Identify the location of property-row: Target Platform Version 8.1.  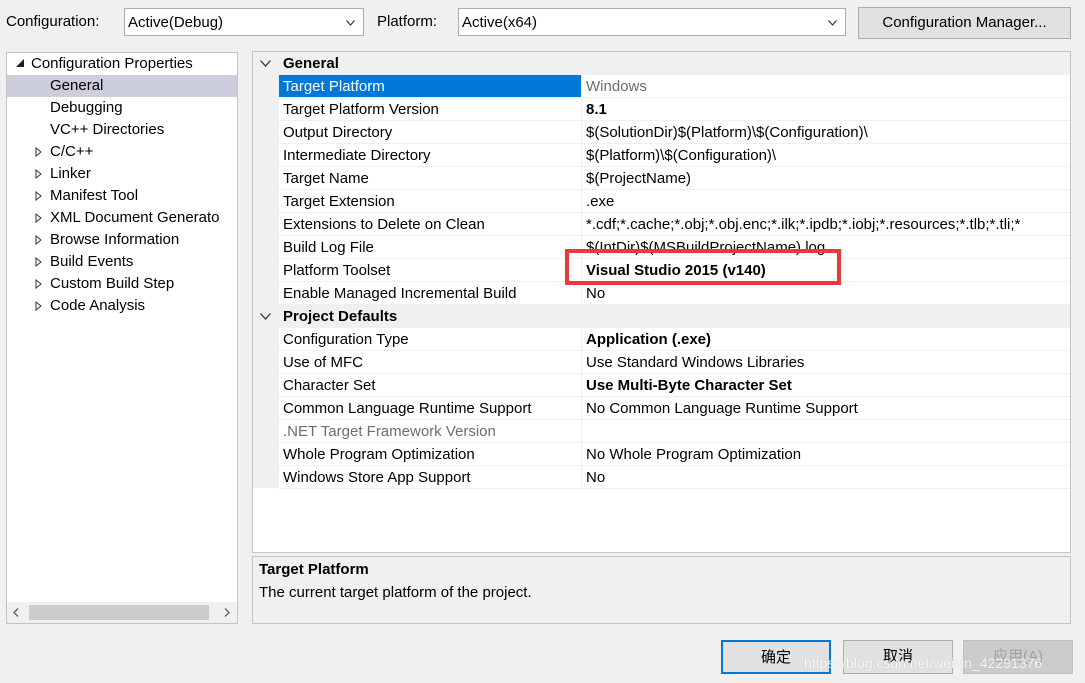
(674, 109).